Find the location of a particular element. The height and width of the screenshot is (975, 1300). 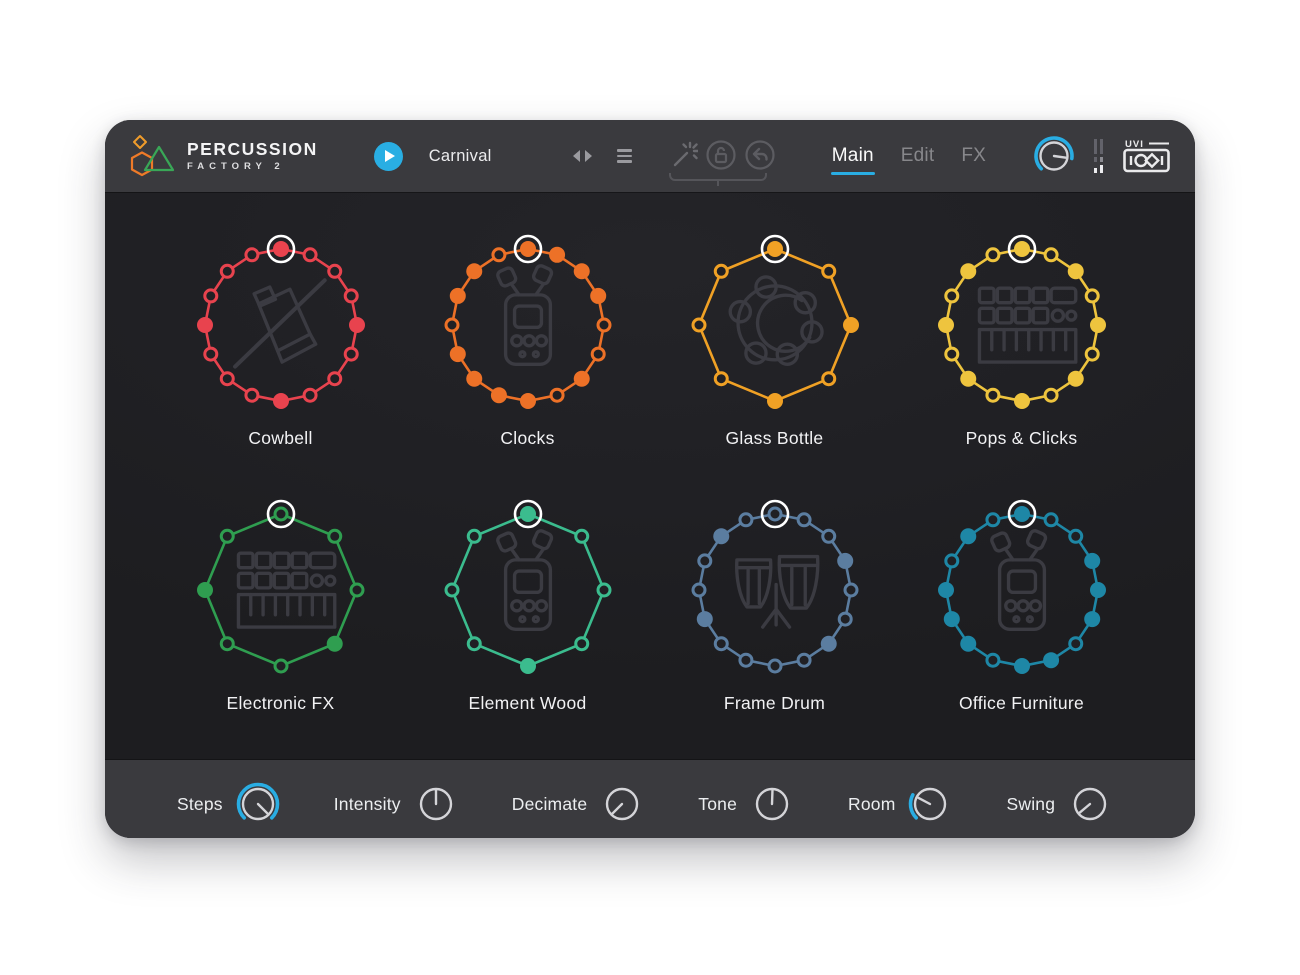

knob-room is located at coordinates (930, 804).